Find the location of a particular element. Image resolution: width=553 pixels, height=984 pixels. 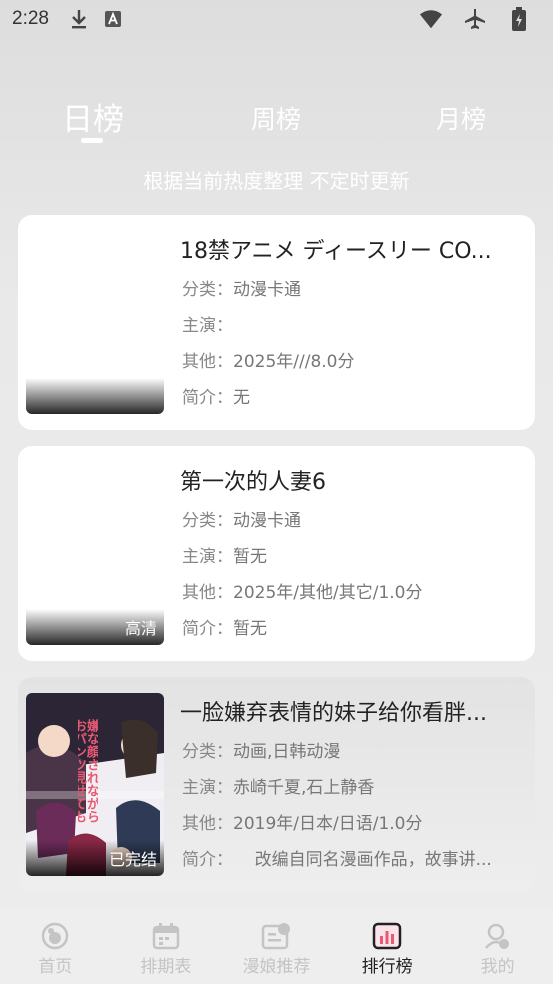

item-poster: 高清 is located at coordinates (95, 553).